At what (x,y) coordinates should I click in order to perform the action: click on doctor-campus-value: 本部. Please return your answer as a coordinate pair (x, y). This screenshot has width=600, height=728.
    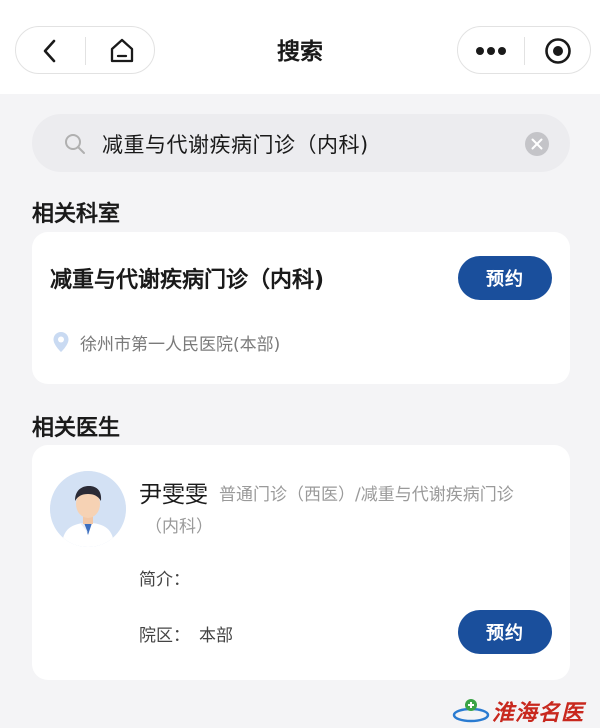
    Looking at the image, I should click on (216, 636).